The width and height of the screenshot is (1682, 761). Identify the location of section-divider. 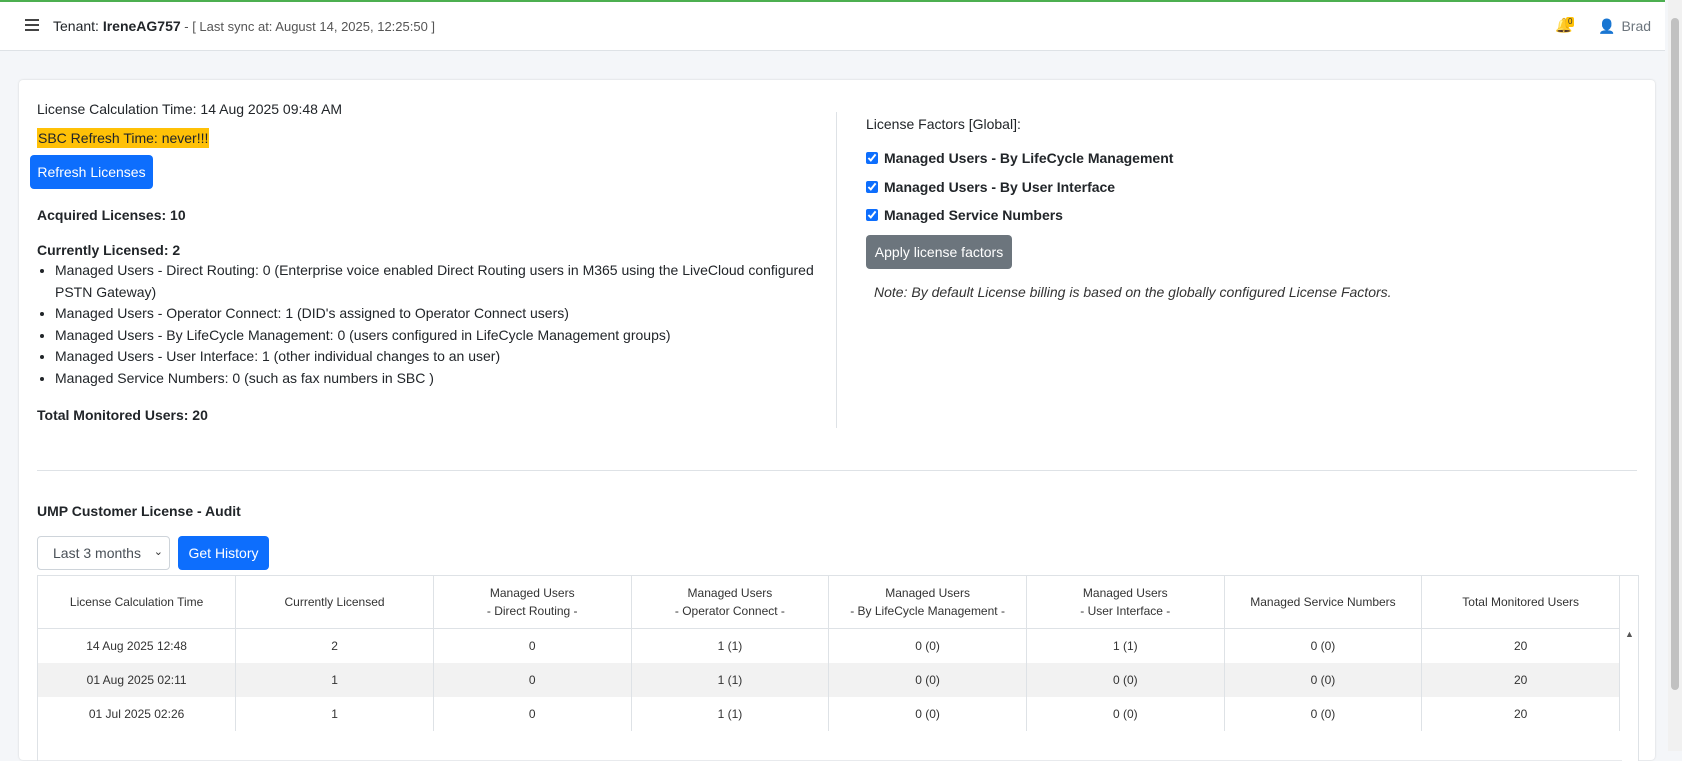
(837, 470).